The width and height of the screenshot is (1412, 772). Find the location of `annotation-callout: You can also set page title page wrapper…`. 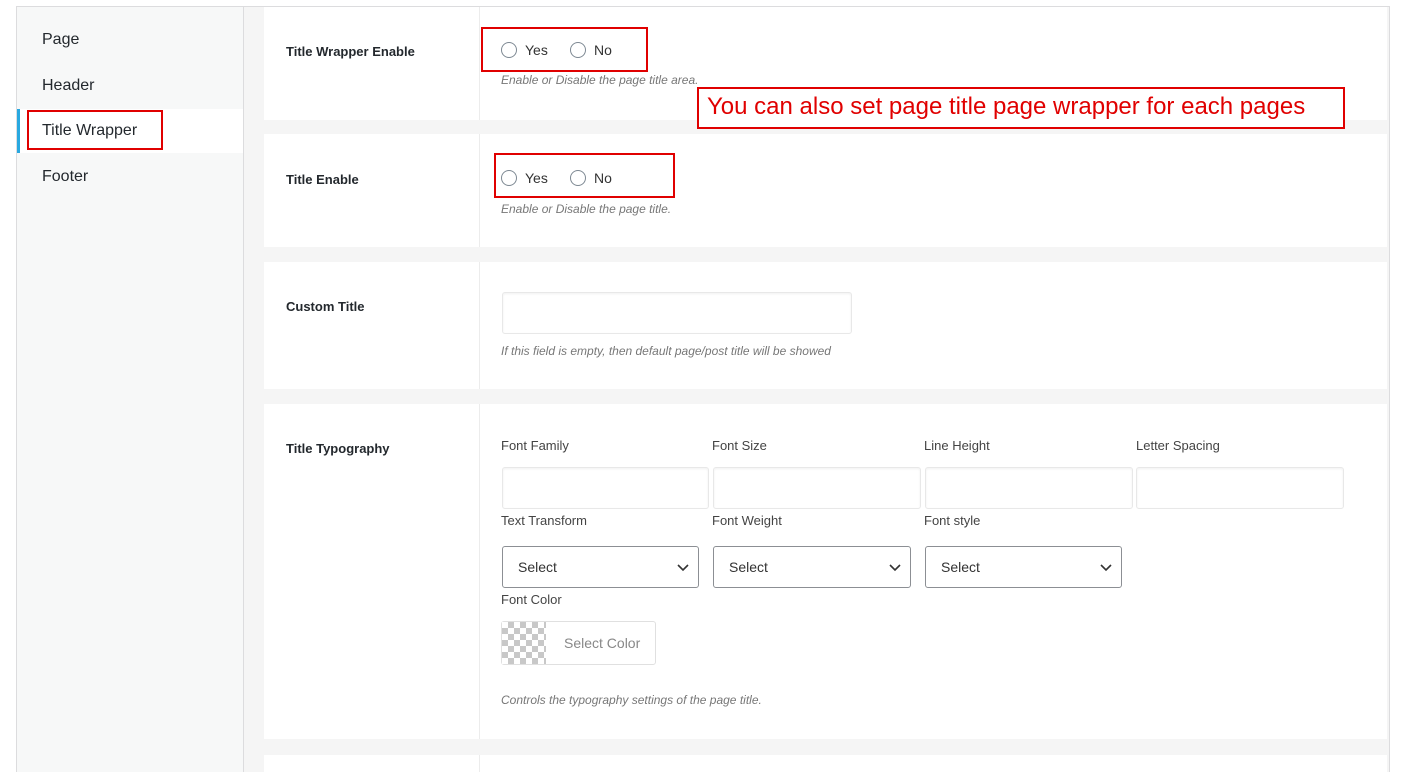

annotation-callout: You can also set page title page wrapper… is located at coordinates (1021, 108).